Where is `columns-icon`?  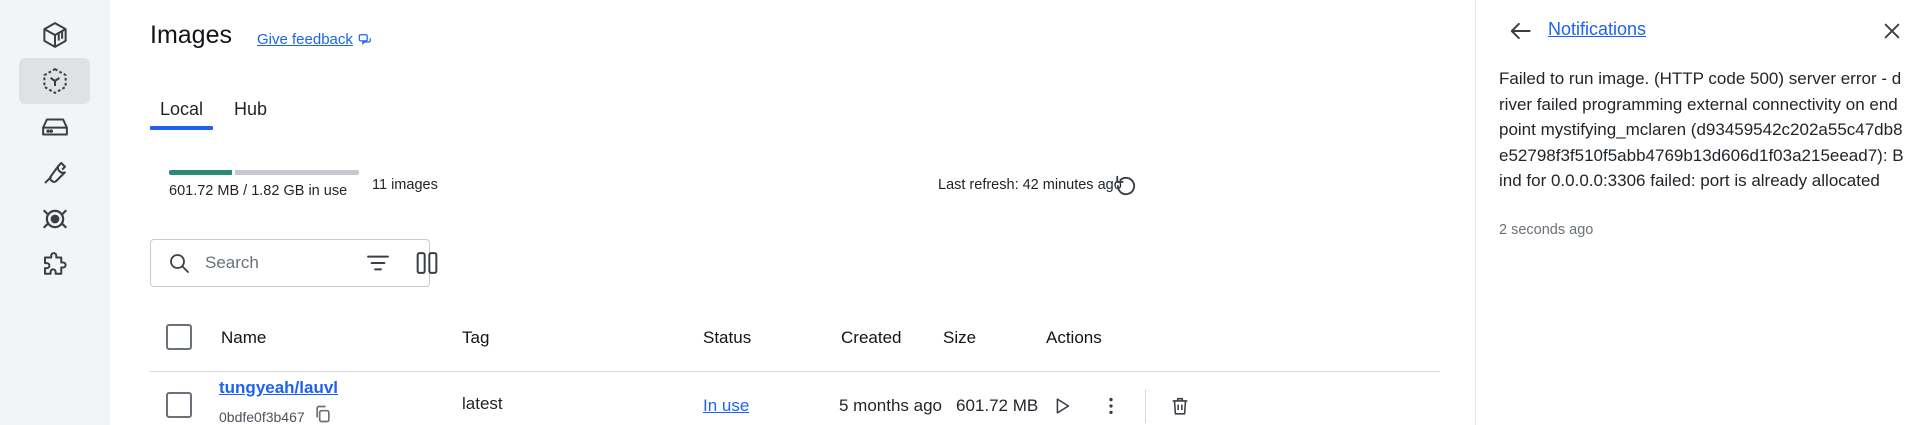
columns-icon is located at coordinates (427, 263).